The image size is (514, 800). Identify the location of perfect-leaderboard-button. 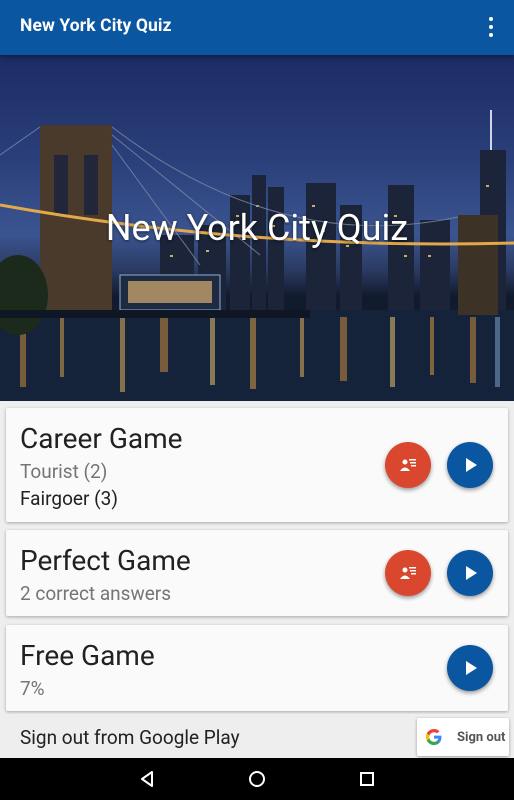
(408, 573).